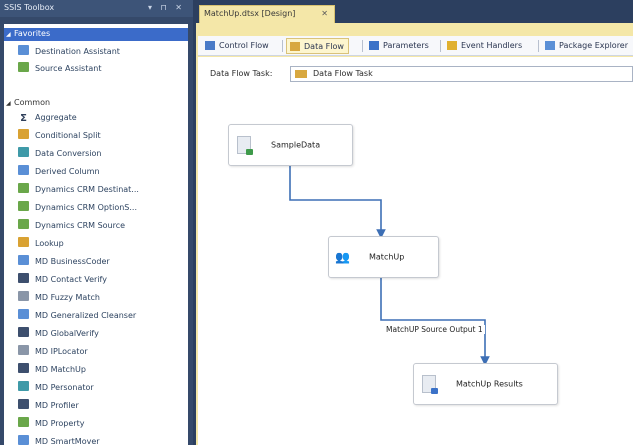 The height and width of the screenshot is (445, 633). I want to click on tab-parameters: Parameters, so click(399, 46).